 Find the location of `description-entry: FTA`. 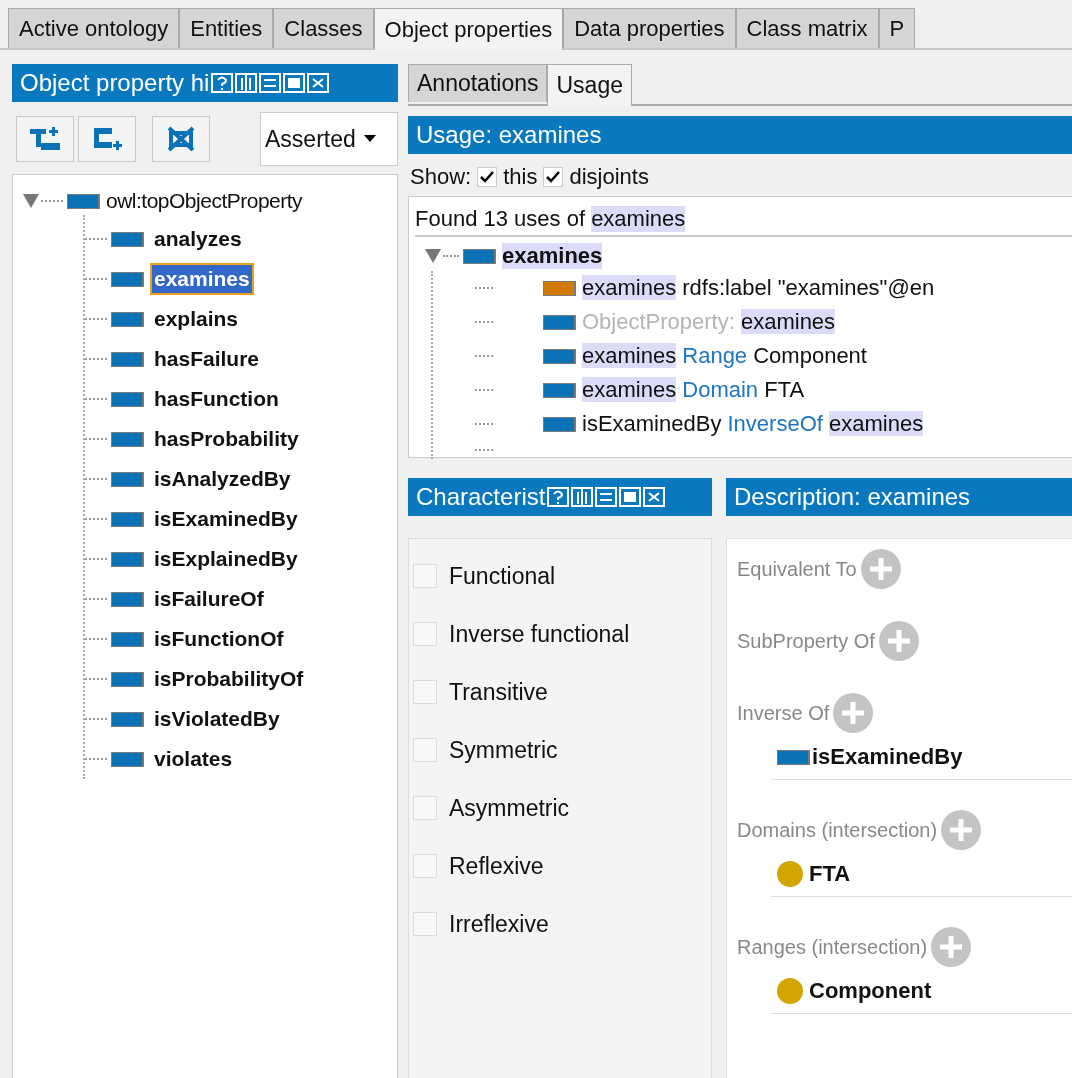

description-entry: FTA is located at coordinates (830, 874).